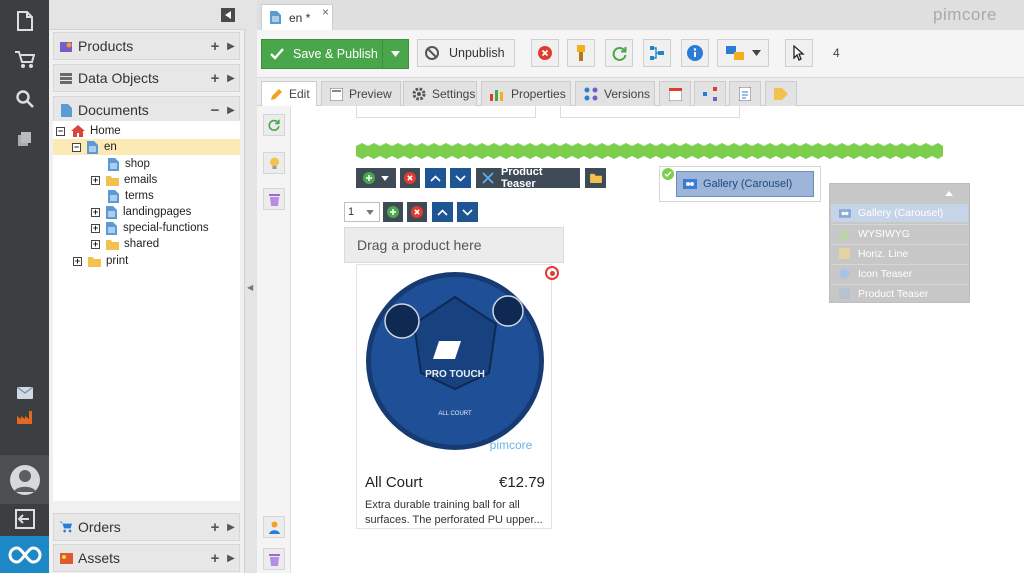 This screenshot has height=573, width=1024. Describe the element at coordinates (376, 178) in the screenshot. I see `add-area-button` at that location.